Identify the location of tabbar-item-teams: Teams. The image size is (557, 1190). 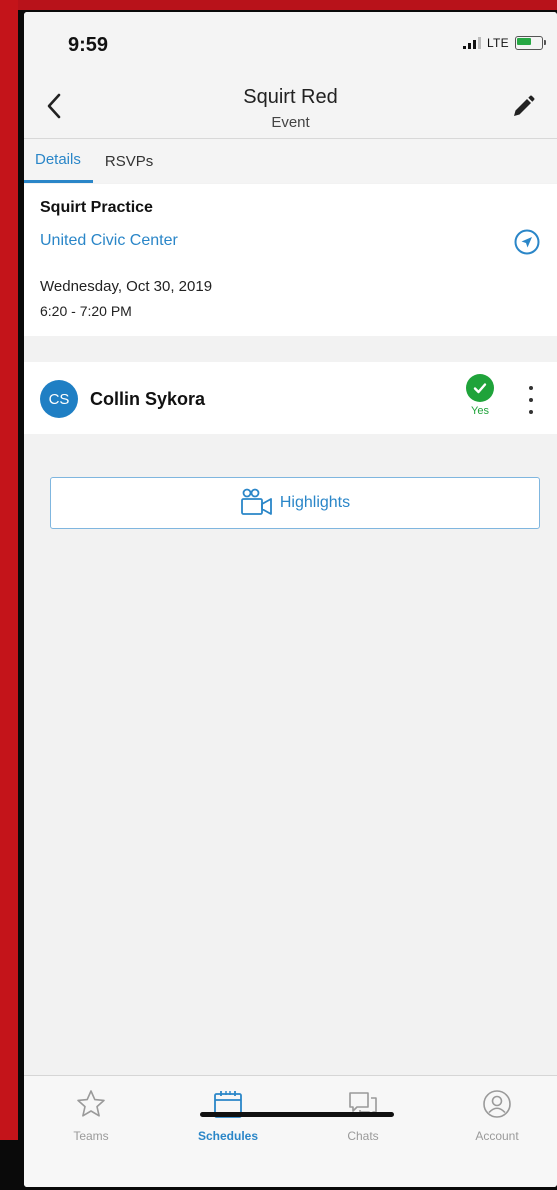
(91, 1115).